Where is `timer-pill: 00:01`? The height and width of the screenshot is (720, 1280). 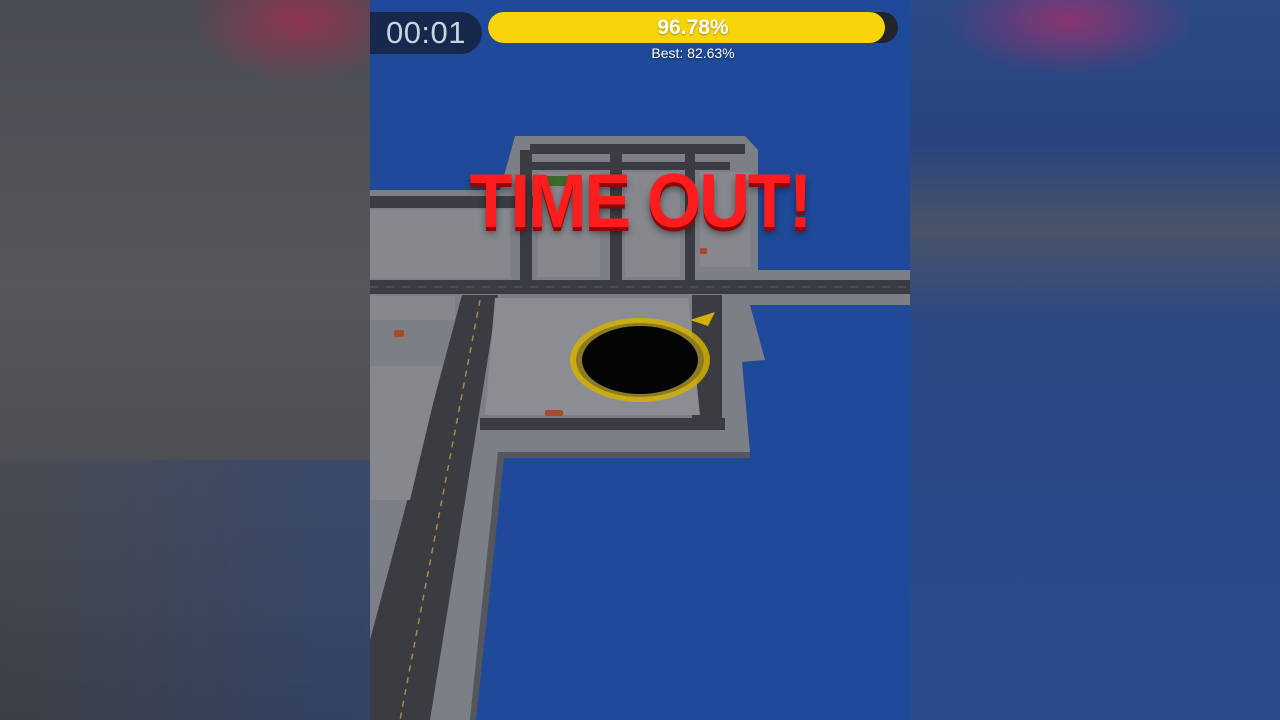
timer-pill: 00:01 is located at coordinates (426, 33).